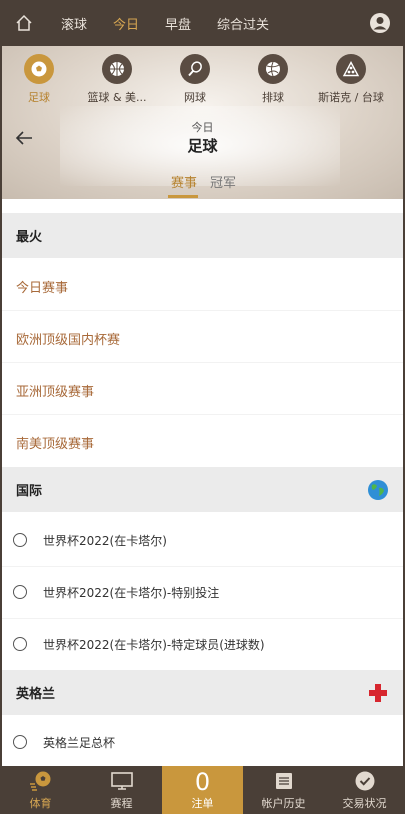  I want to click on link-south-america-top: 南美顶级赛事, so click(55, 442).